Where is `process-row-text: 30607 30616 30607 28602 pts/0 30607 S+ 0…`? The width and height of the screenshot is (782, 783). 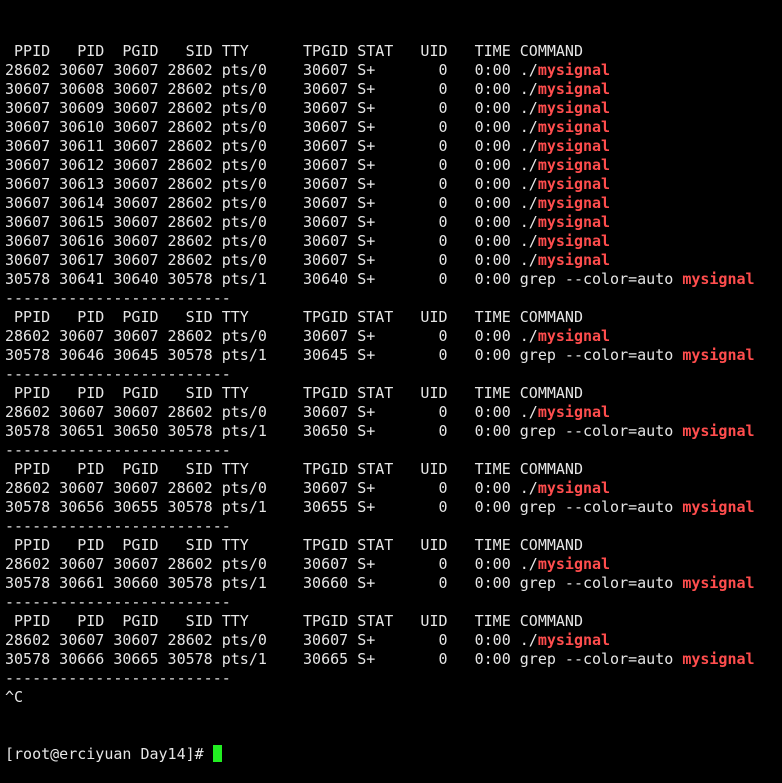 process-row-text: 30607 30616 30607 28602 pts/0 30607 S+ 0… is located at coordinates (271, 241).